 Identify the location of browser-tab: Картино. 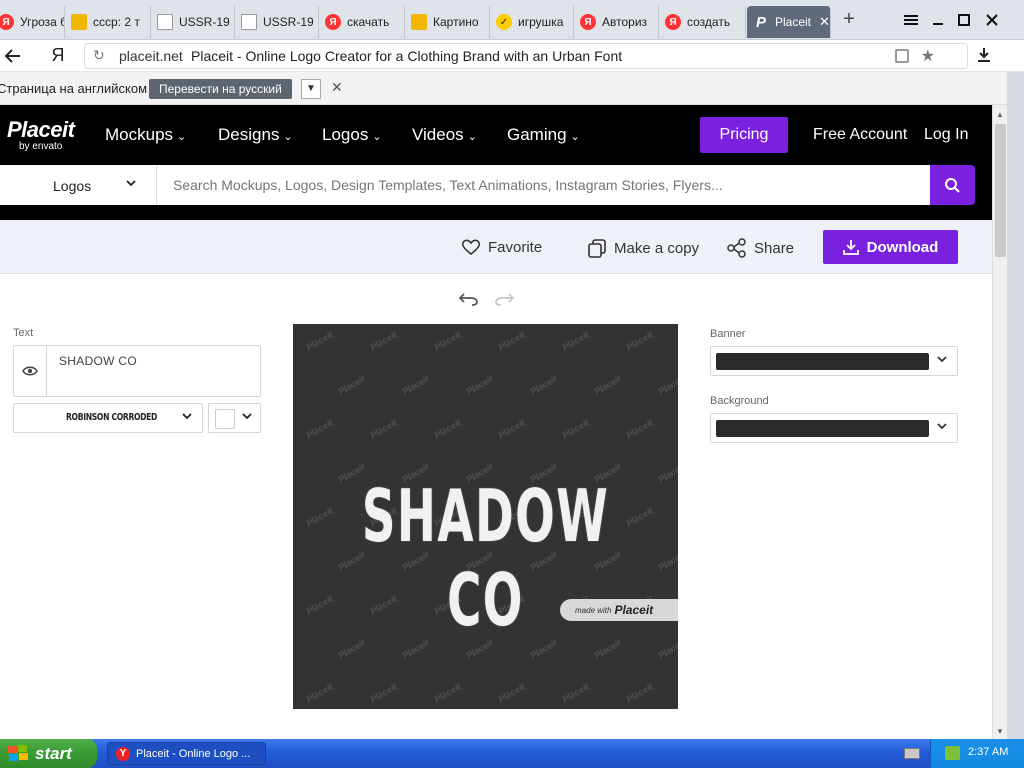
(447, 22).